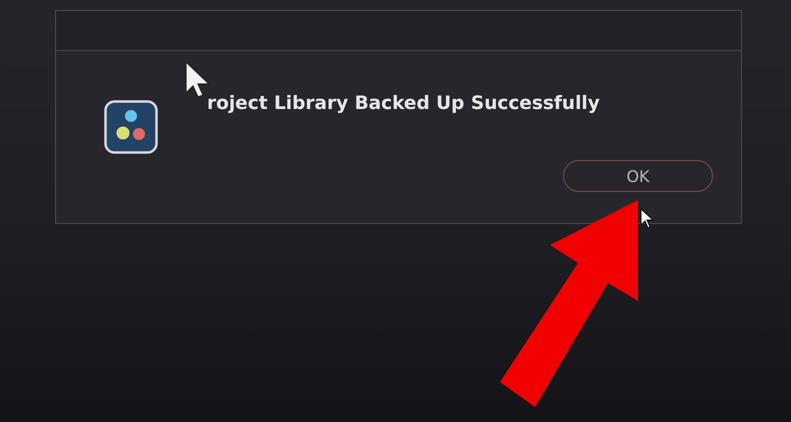 The image size is (791, 422). What do you see at coordinates (638, 176) in the screenshot?
I see `ok-button: OK` at bounding box center [638, 176].